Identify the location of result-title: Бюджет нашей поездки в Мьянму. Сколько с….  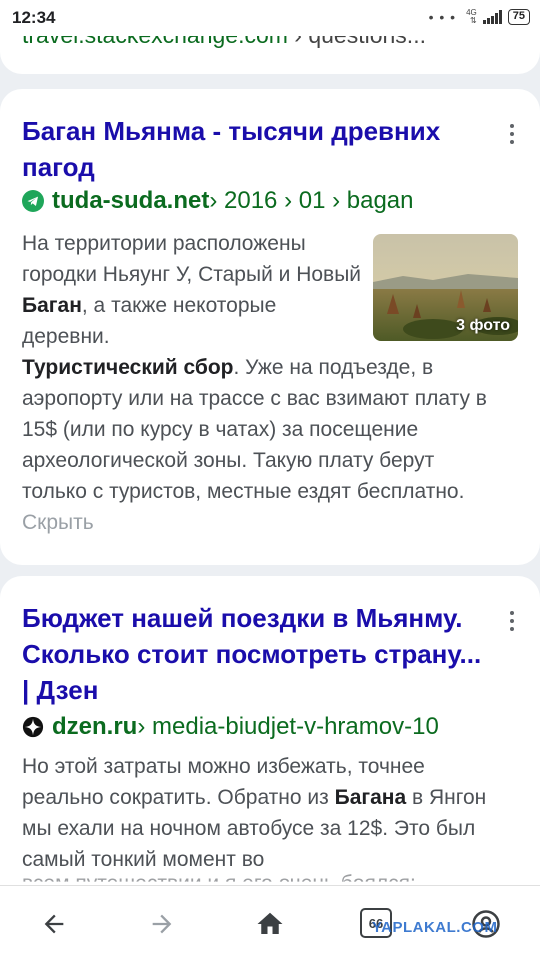
(257, 654).